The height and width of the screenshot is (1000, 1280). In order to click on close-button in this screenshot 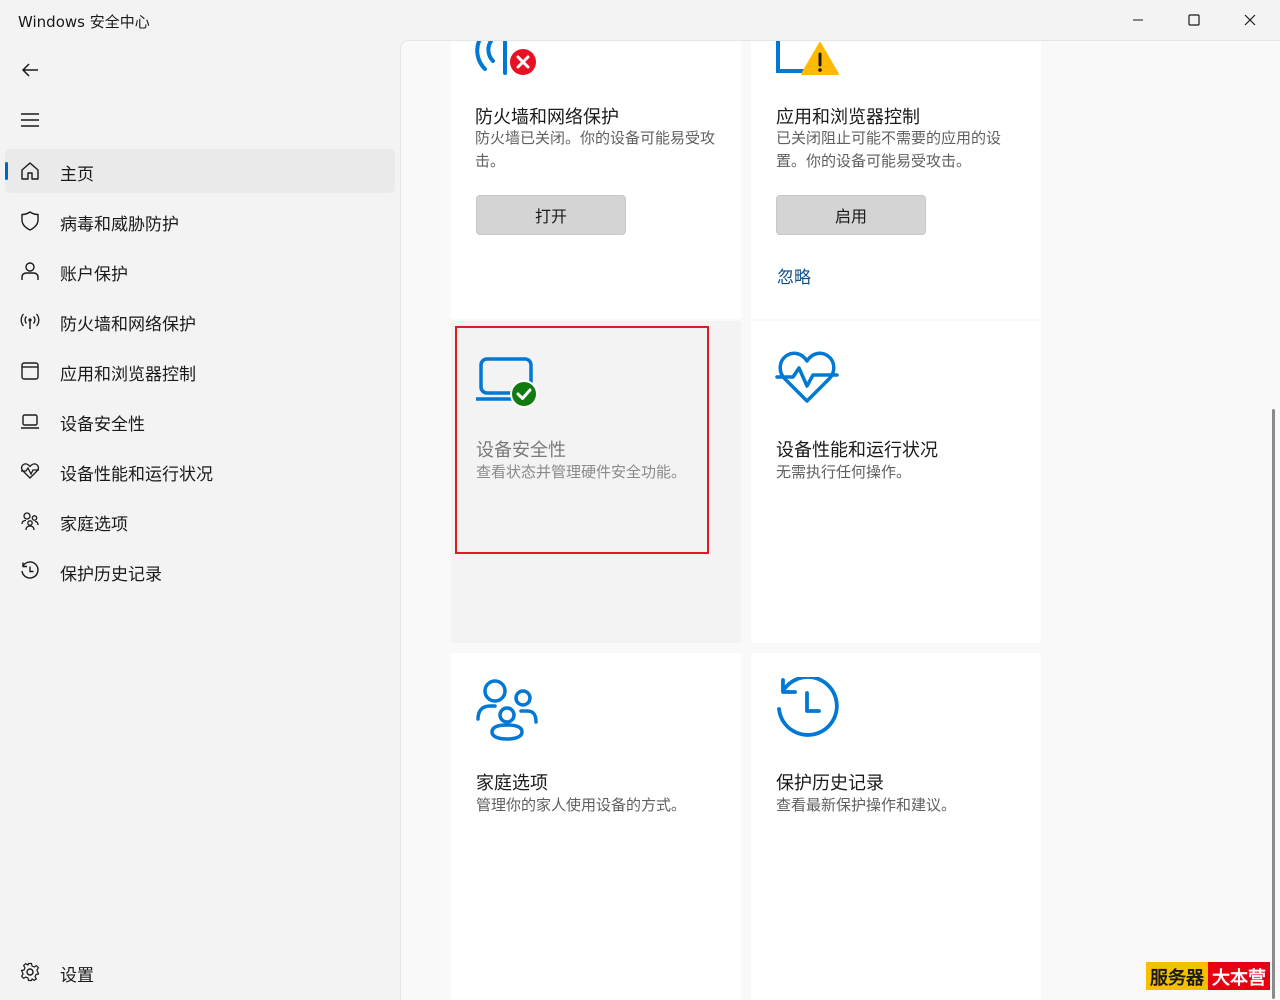, I will do `click(1250, 20)`.